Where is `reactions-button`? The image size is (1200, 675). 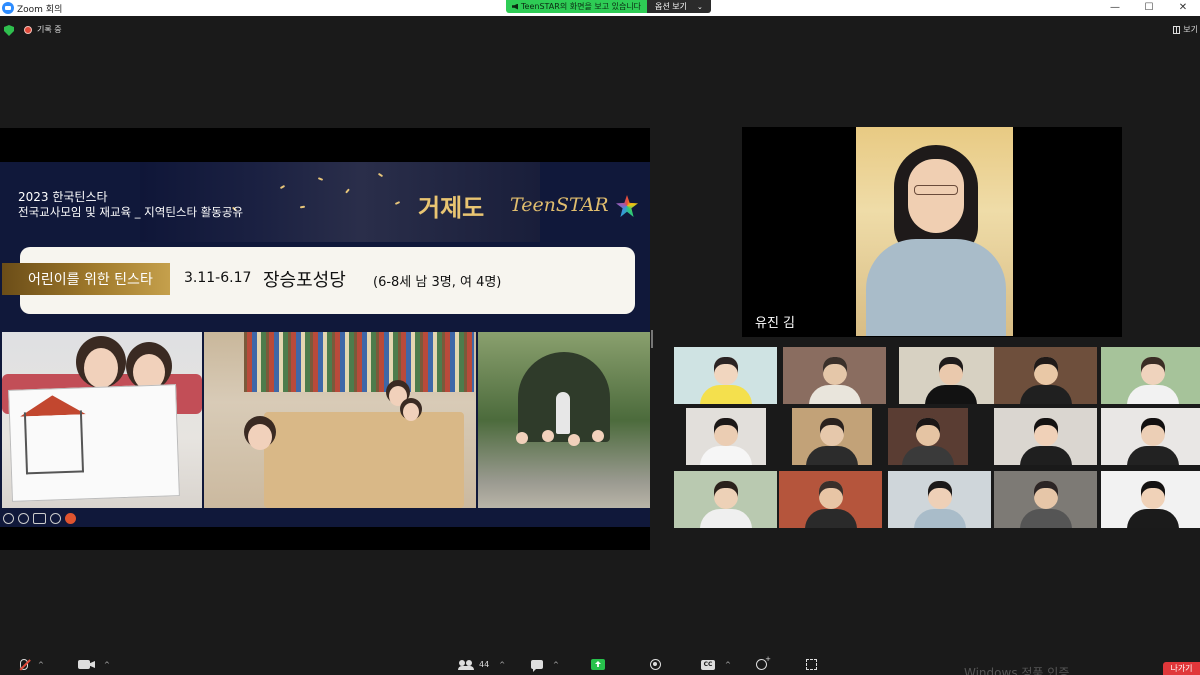
reactions-button is located at coordinates (763, 663).